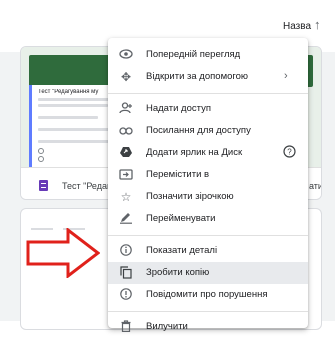 The image size is (335, 338). Describe the element at coordinates (126, 131) in the screenshot. I see `link-icon` at that location.